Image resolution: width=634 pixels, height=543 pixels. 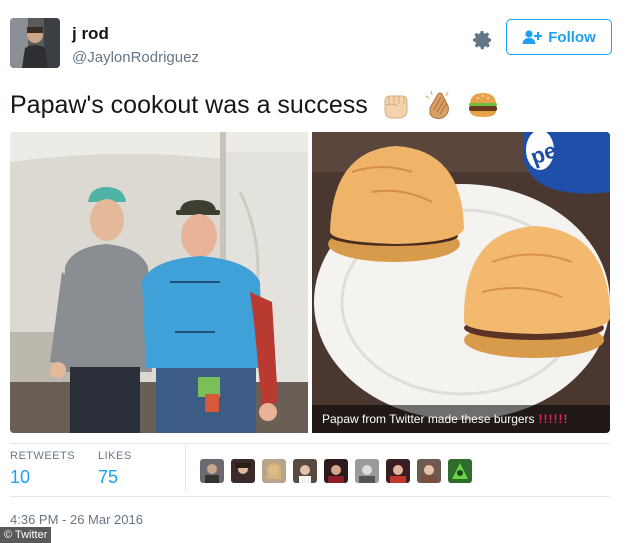 What do you see at coordinates (185, 468) in the screenshot?
I see `stats-separator` at bounding box center [185, 468].